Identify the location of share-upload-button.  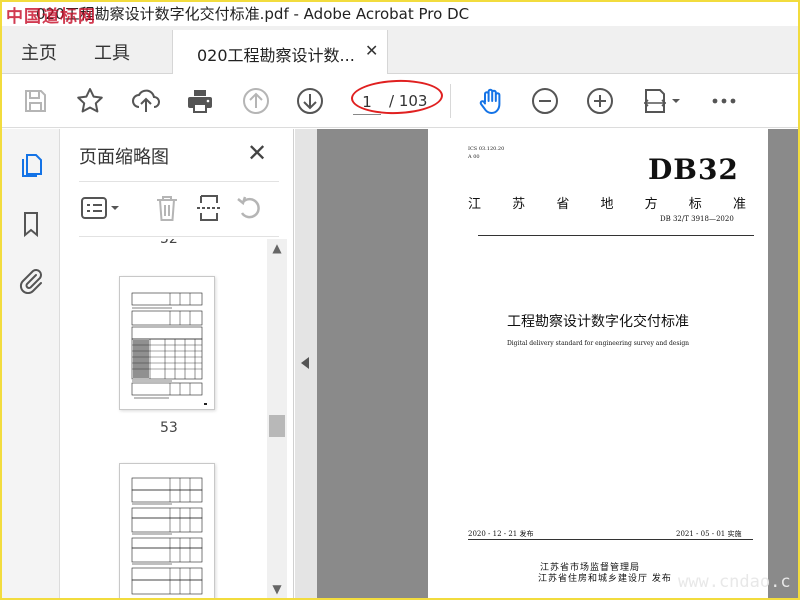
(146, 101).